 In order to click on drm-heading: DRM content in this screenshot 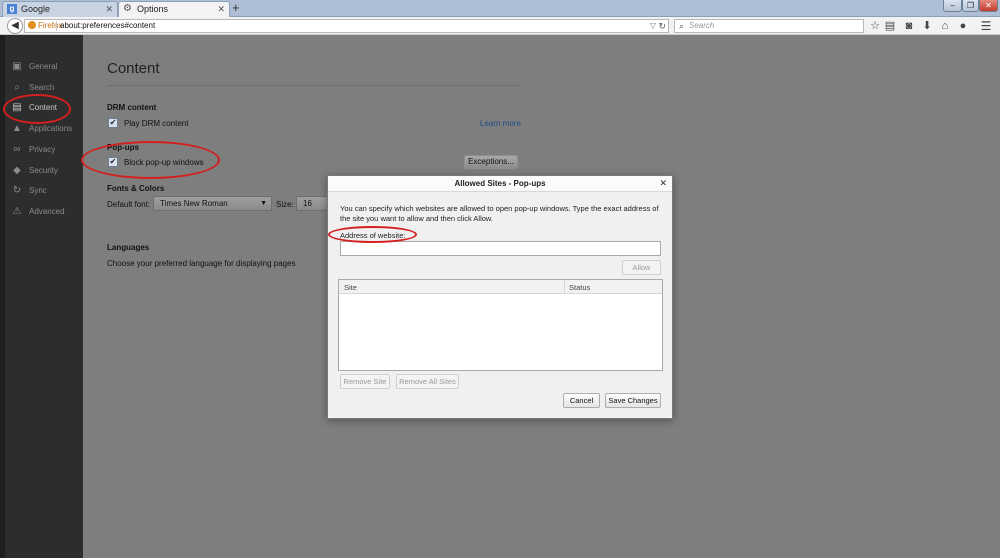, I will do `click(132, 107)`.